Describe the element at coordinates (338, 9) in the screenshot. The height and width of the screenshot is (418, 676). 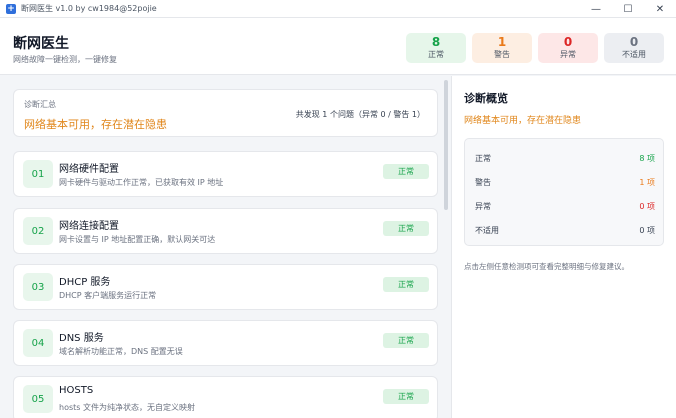
I see `window-titlebar: + 断网医生 v1.0 by cw1984@52pojie — ☐ ✕` at that location.